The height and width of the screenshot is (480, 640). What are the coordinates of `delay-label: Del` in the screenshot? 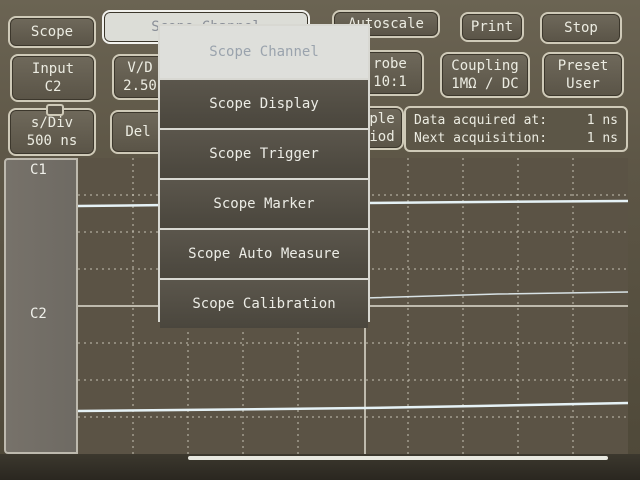 It's located at (138, 132).